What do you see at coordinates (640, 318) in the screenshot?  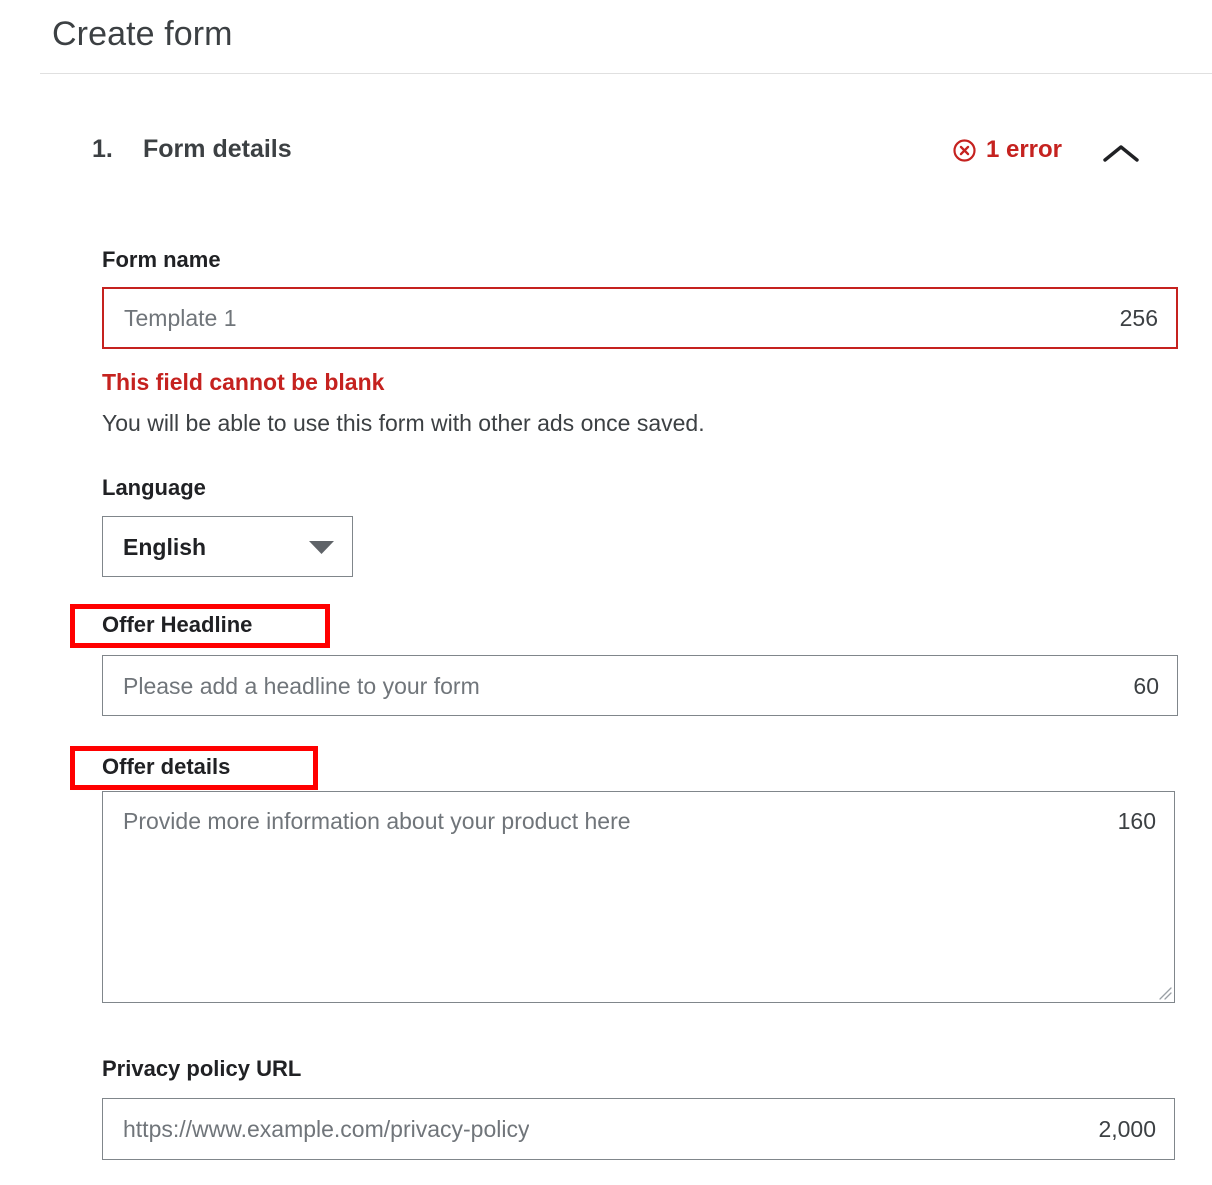 I see `form-name-input: Template 1 256` at bounding box center [640, 318].